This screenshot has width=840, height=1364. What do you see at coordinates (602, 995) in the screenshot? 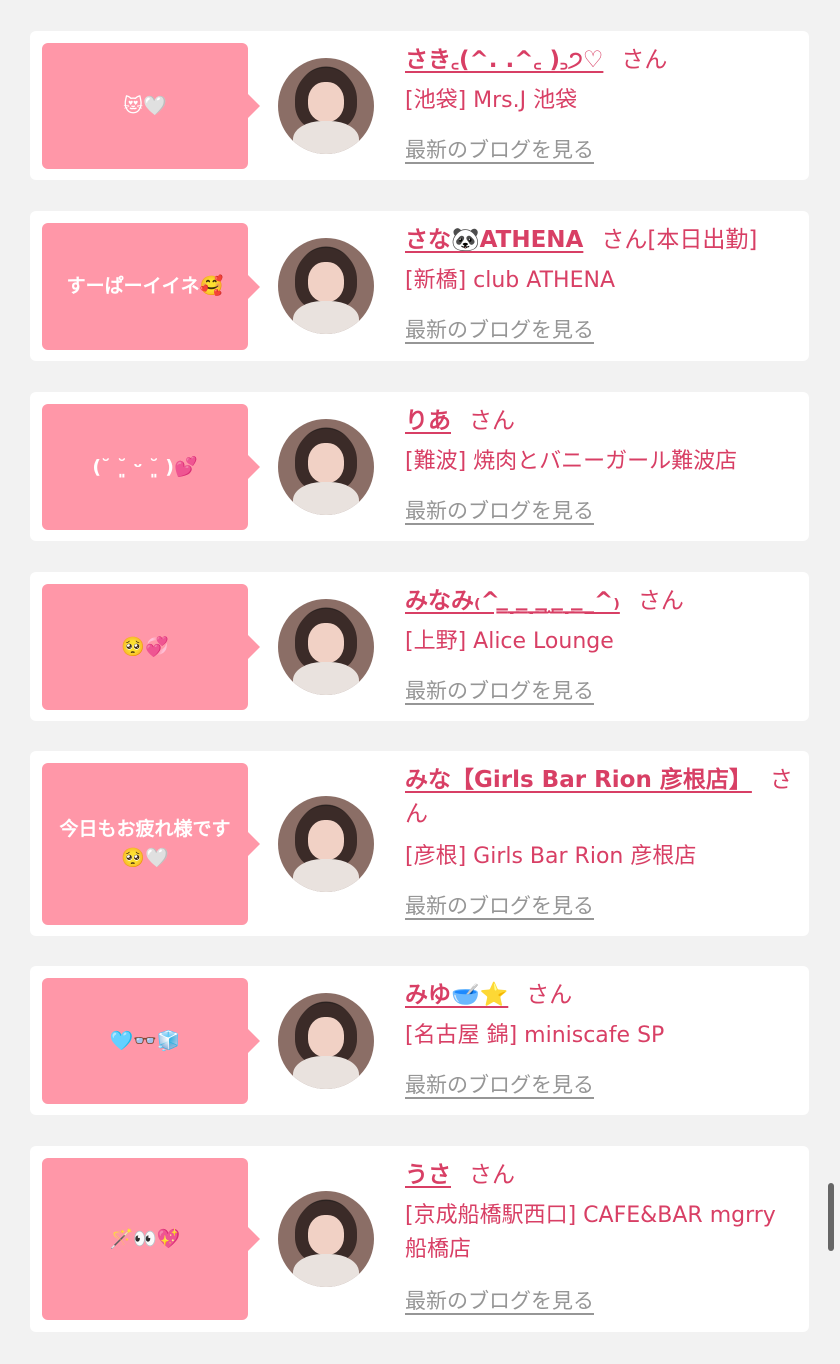
I see `name-line: みゆ🥣⭐ さん` at bounding box center [602, 995].